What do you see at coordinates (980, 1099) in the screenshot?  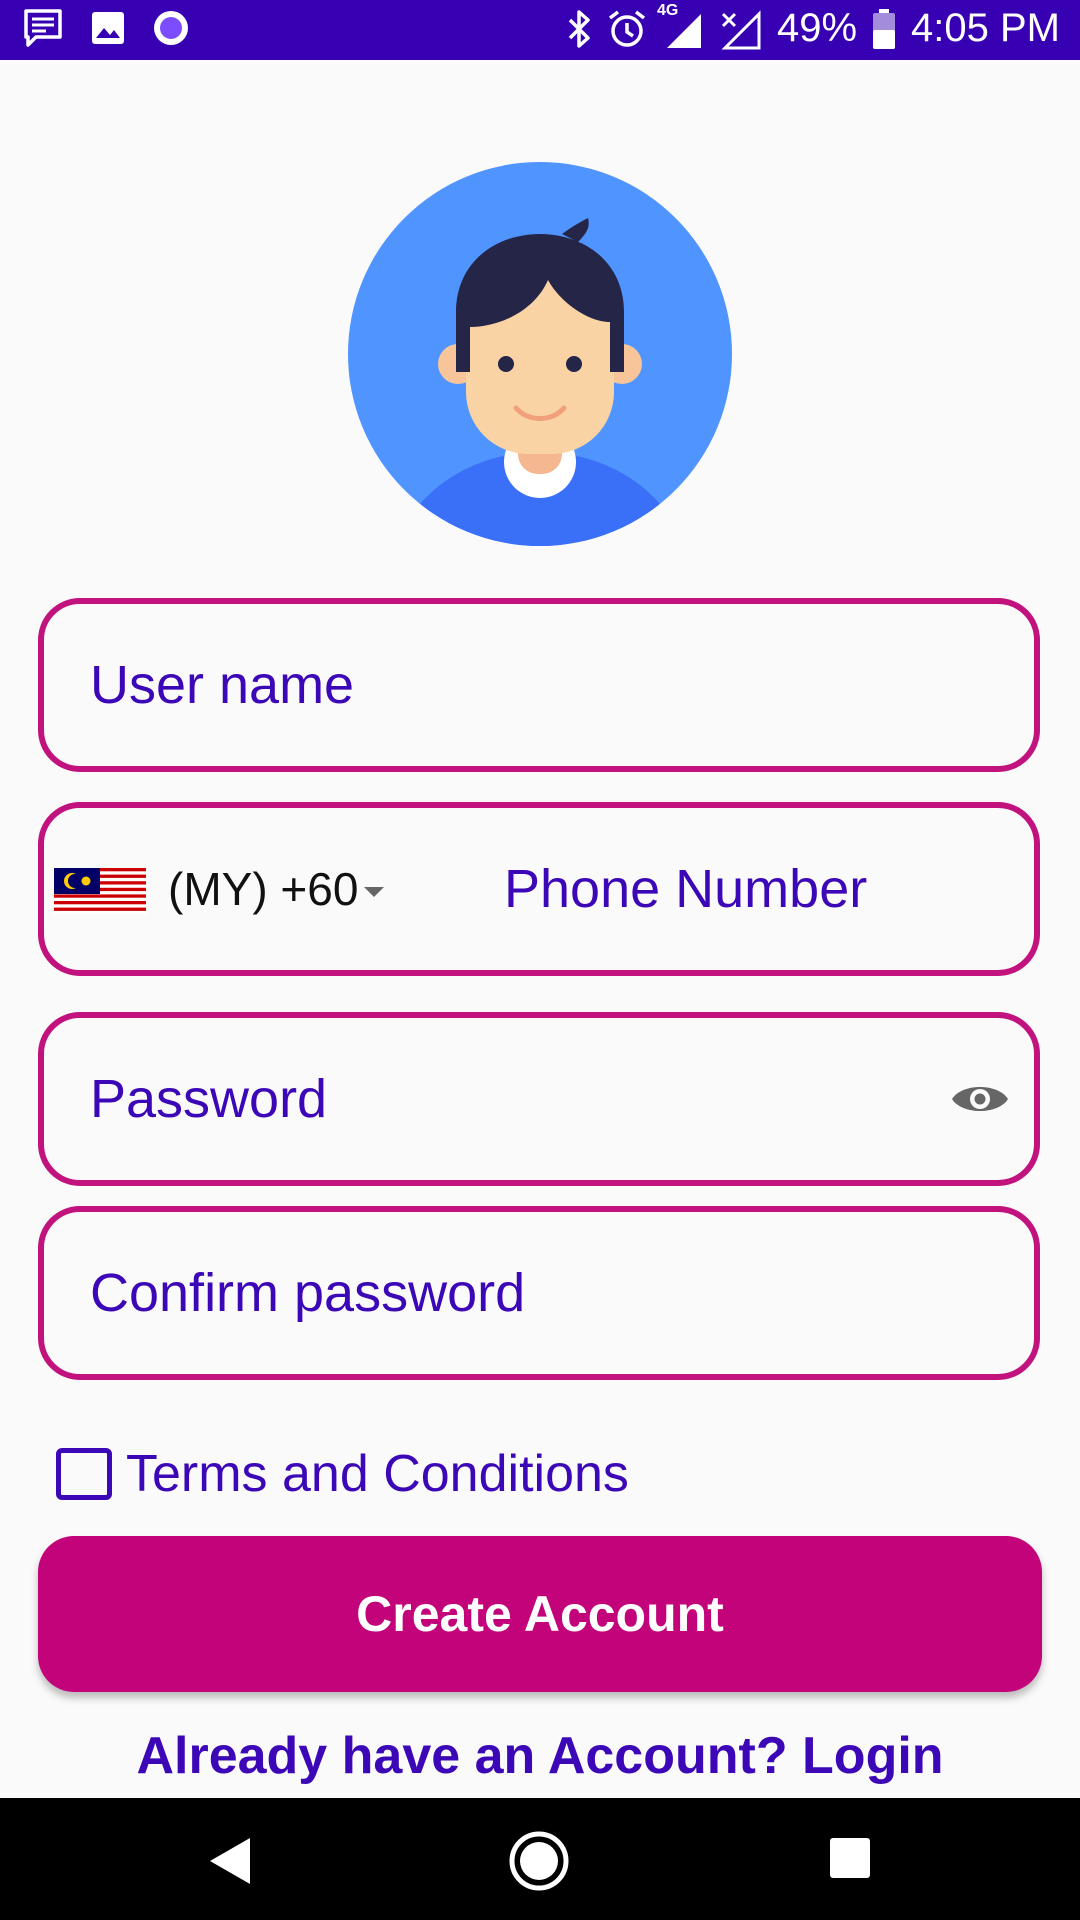 I see `eye-icon` at bounding box center [980, 1099].